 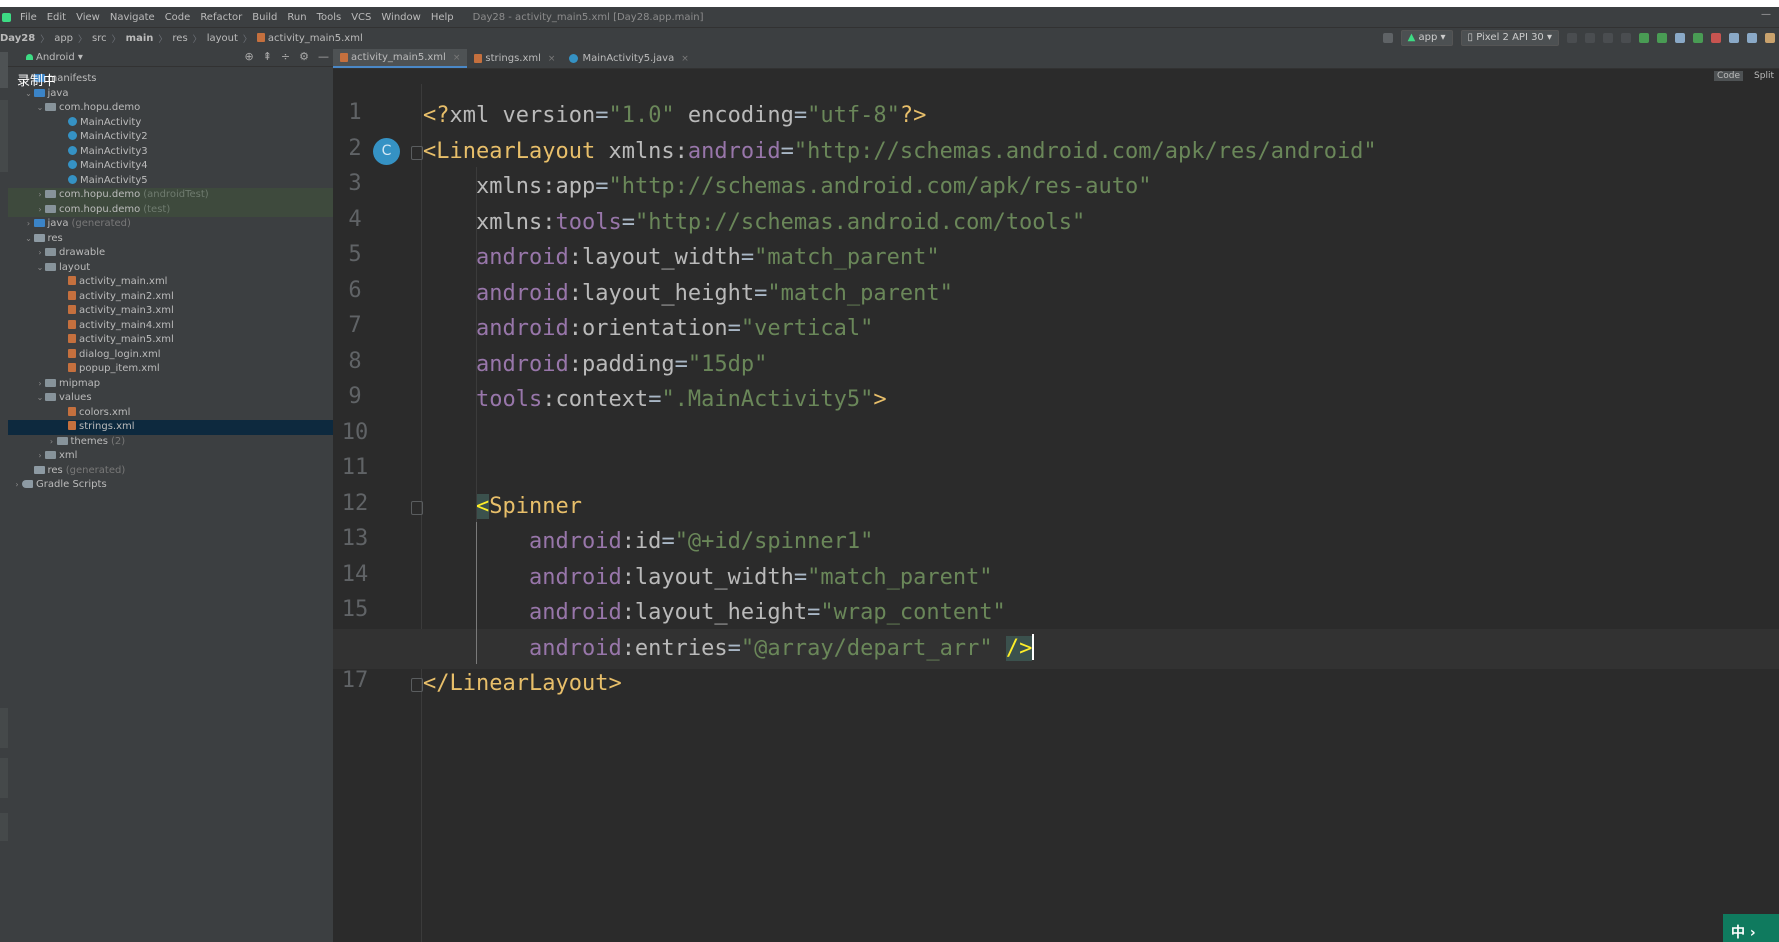 I want to click on sdk-manager-icon, so click(x=1770, y=38).